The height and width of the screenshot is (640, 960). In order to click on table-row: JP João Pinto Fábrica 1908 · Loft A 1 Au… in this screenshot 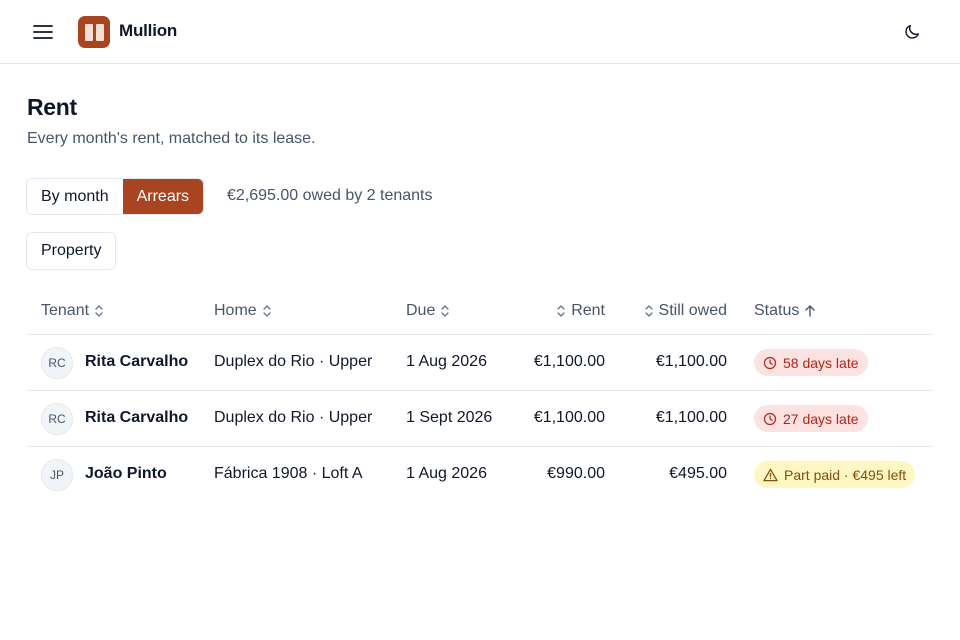, I will do `click(480, 475)`.